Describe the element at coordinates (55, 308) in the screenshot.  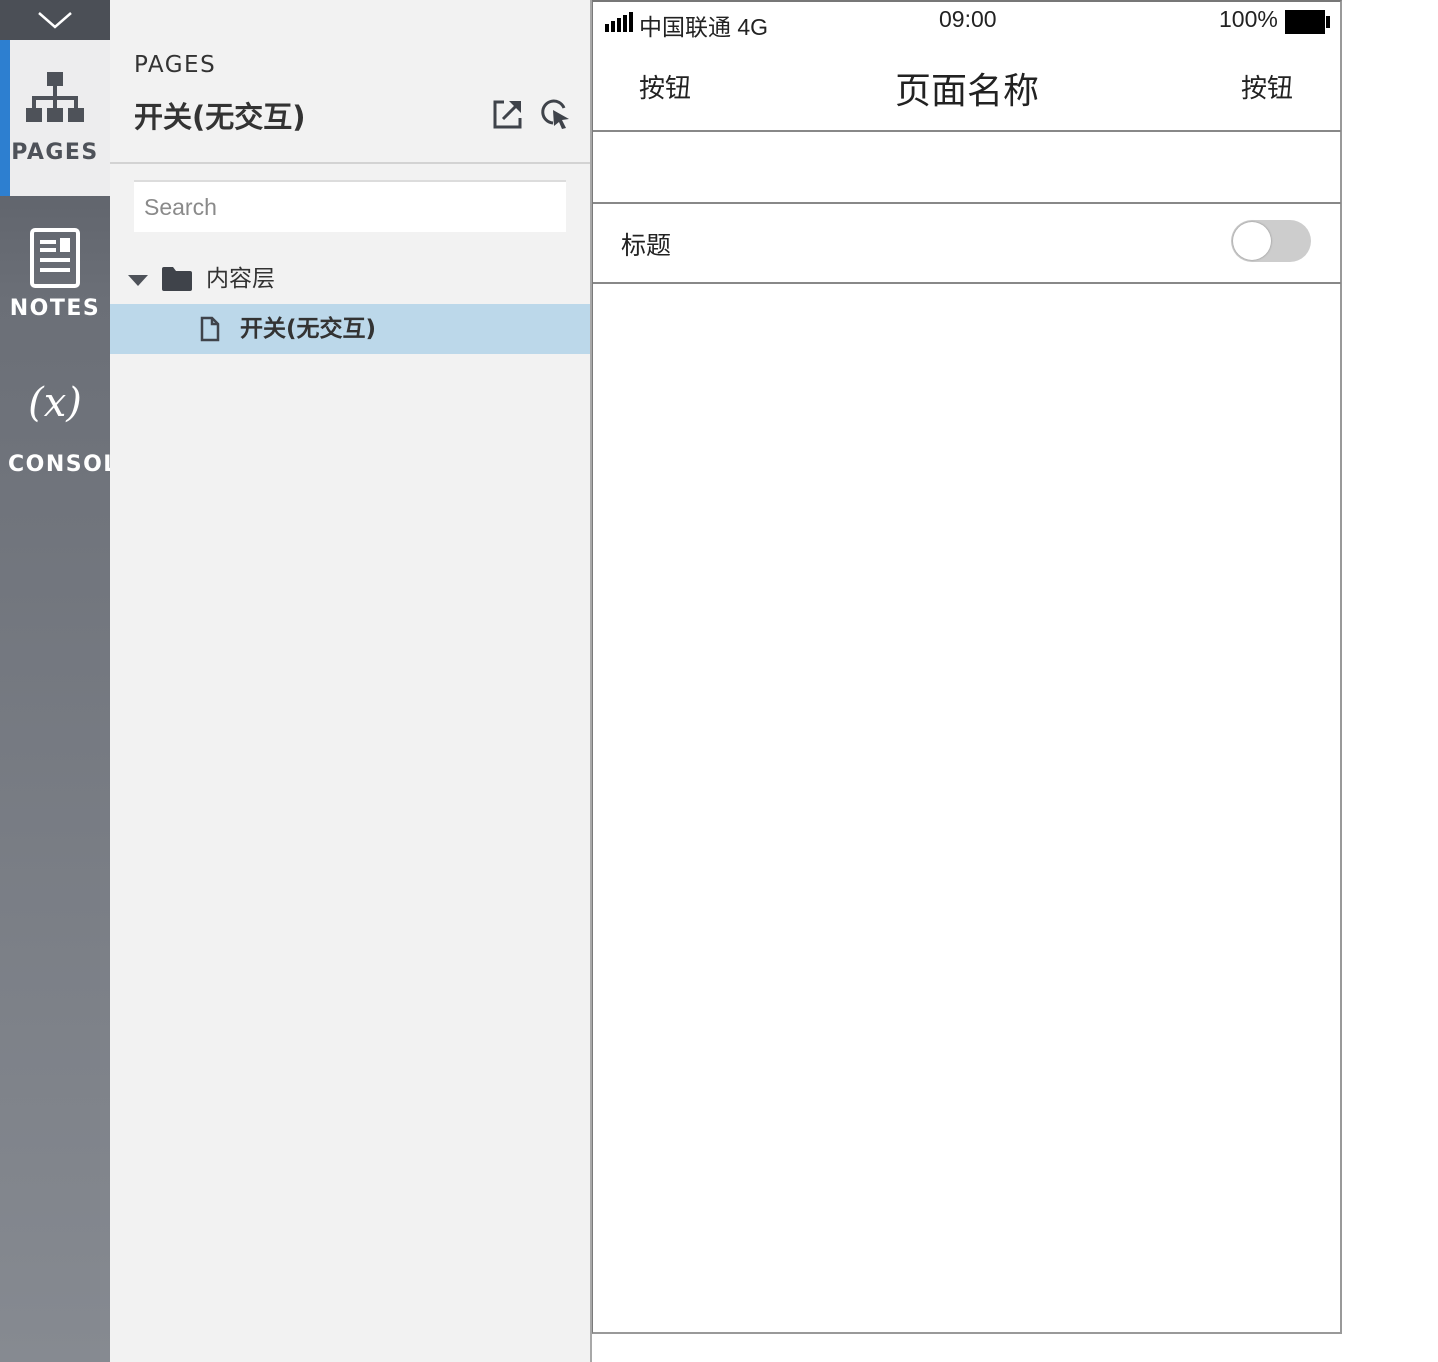
I see `tab-notes-label: NOTES` at that location.